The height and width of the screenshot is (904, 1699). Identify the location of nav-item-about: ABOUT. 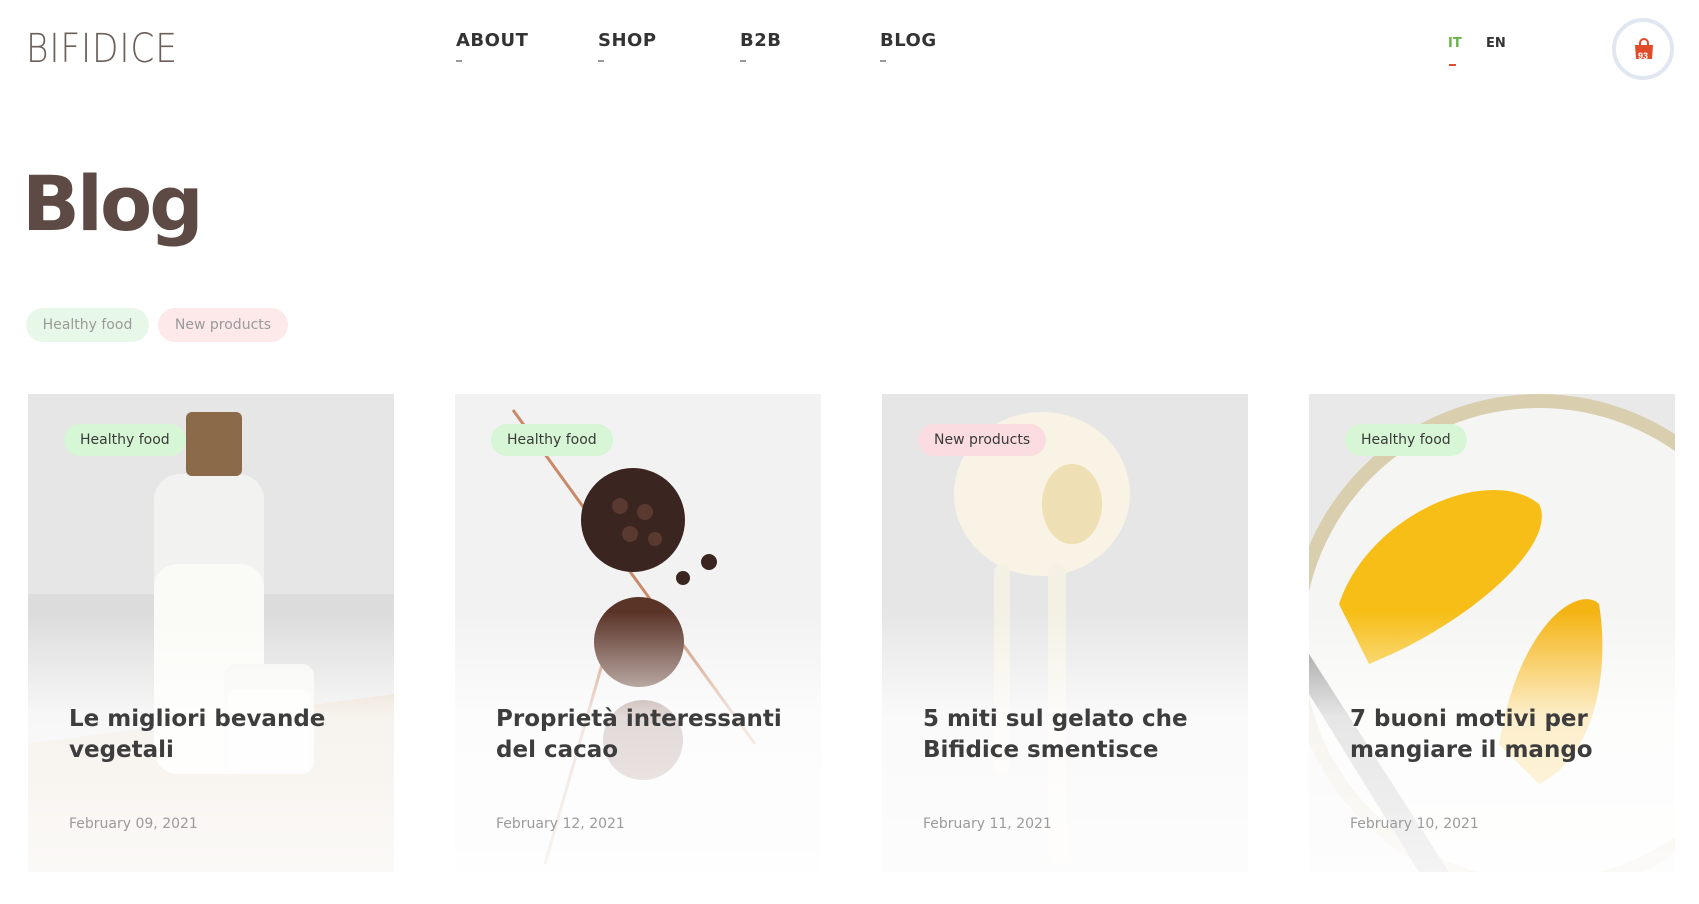
(492, 46).